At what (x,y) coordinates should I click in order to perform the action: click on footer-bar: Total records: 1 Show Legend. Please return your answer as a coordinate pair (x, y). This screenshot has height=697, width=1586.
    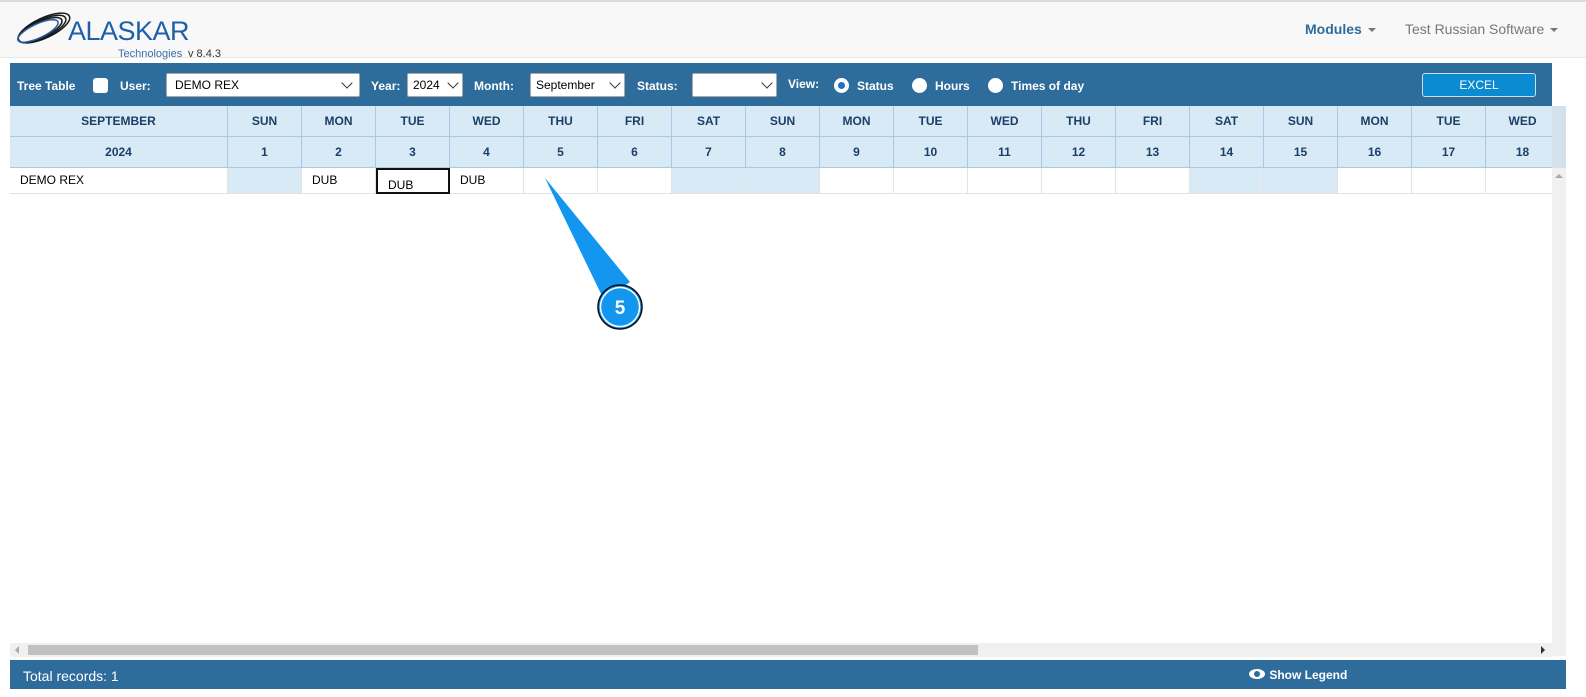
    Looking at the image, I should click on (788, 674).